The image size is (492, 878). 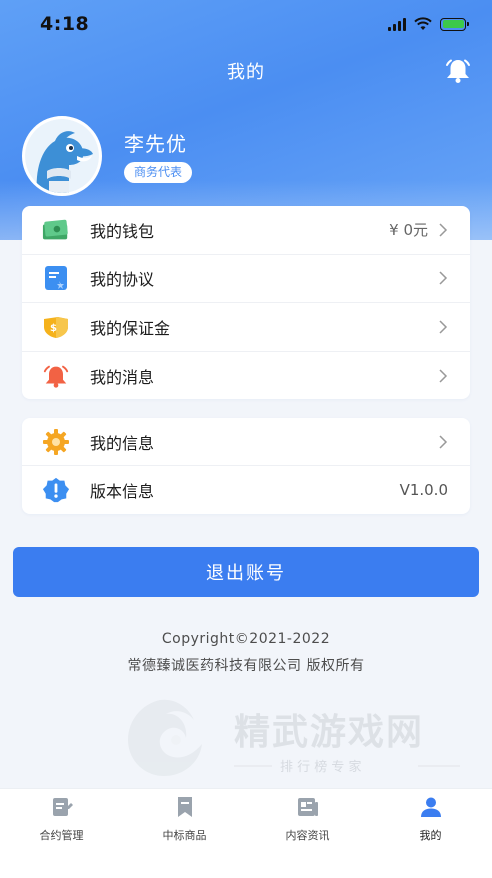 What do you see at coordinates (158, 172) in the screenshot?
I see `role-badge: 商务代表` at bounding box center [158, 172].